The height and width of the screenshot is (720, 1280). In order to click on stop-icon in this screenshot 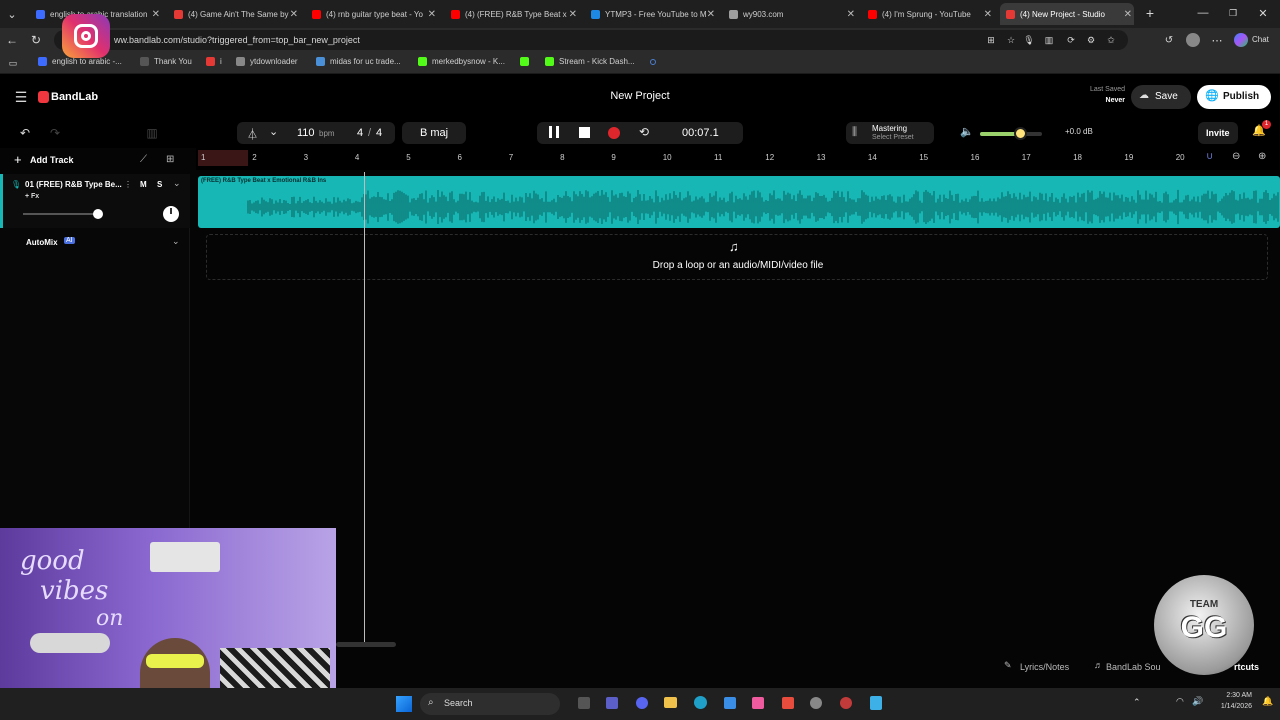, I will do `click(584, 132)`.